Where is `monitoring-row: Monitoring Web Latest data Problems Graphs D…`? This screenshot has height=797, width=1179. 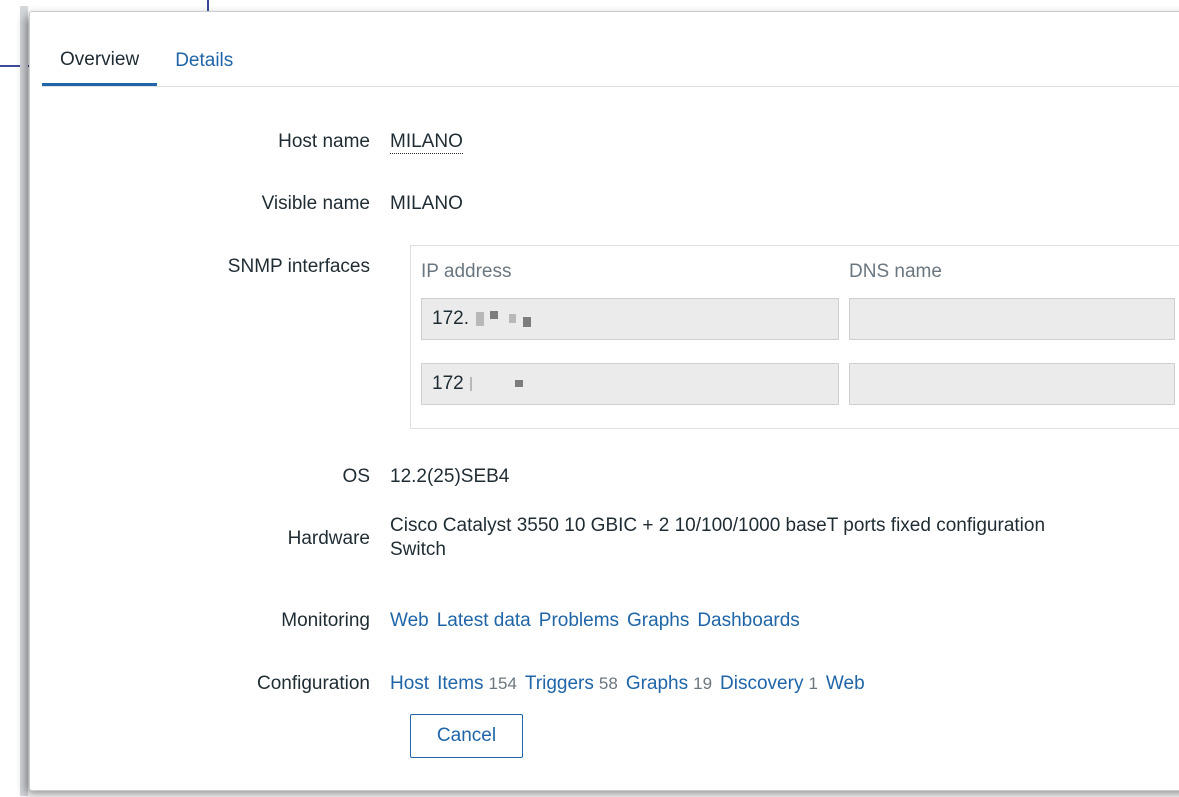 monitoring-row: Monitoring Web Latest data Problems Graphs D… is located at coordinates (610, 621).